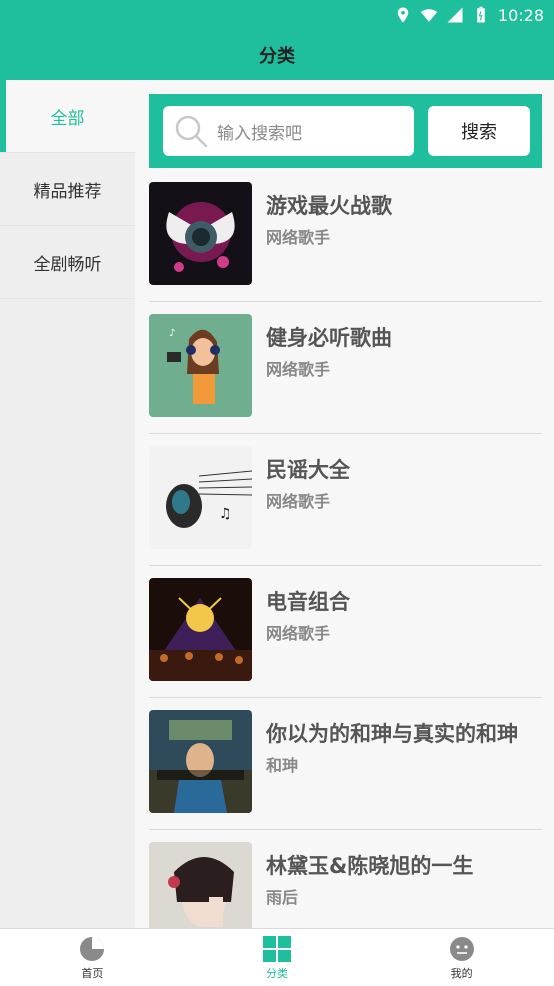 This screenshot has height=986, width=554. What do you see at coordinates (479, 131) in the screenshot?
I see `search-button: 搜索` at bounding box center [479, 131].